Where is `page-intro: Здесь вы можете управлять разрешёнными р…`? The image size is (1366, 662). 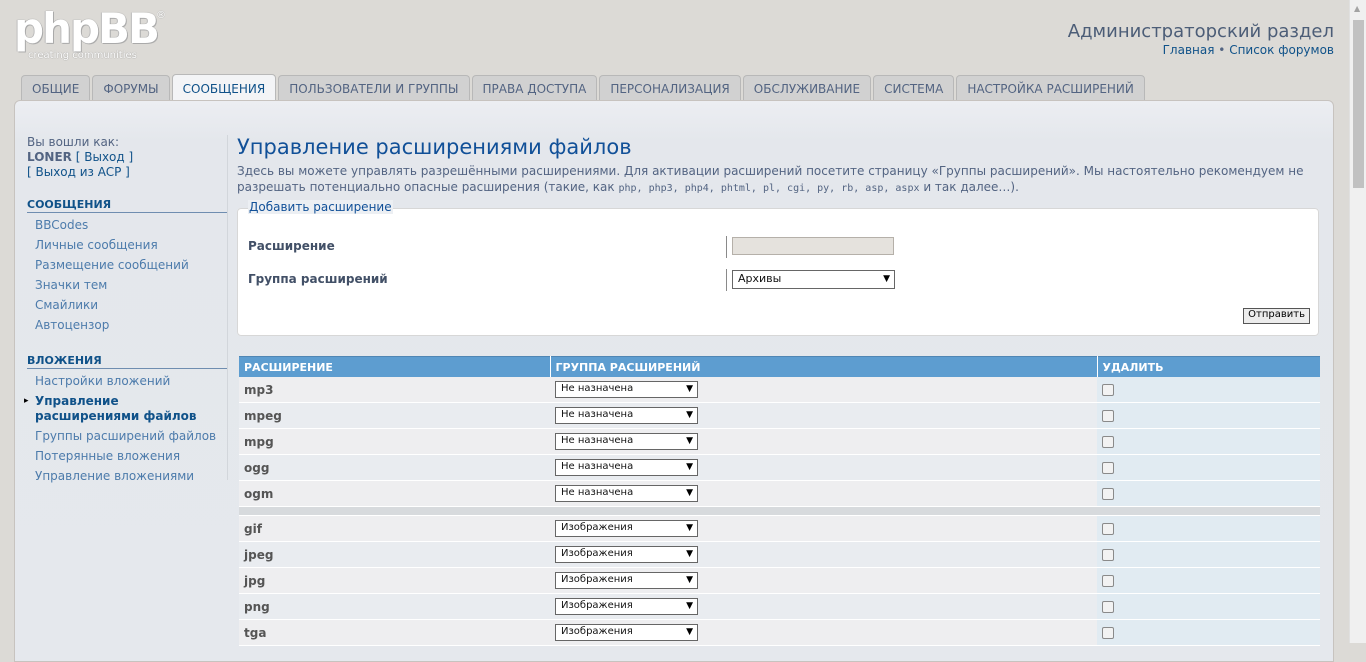
page-intro: Здесь вы можете управлять разрешёнными р… is located at coordinates (777, 180).